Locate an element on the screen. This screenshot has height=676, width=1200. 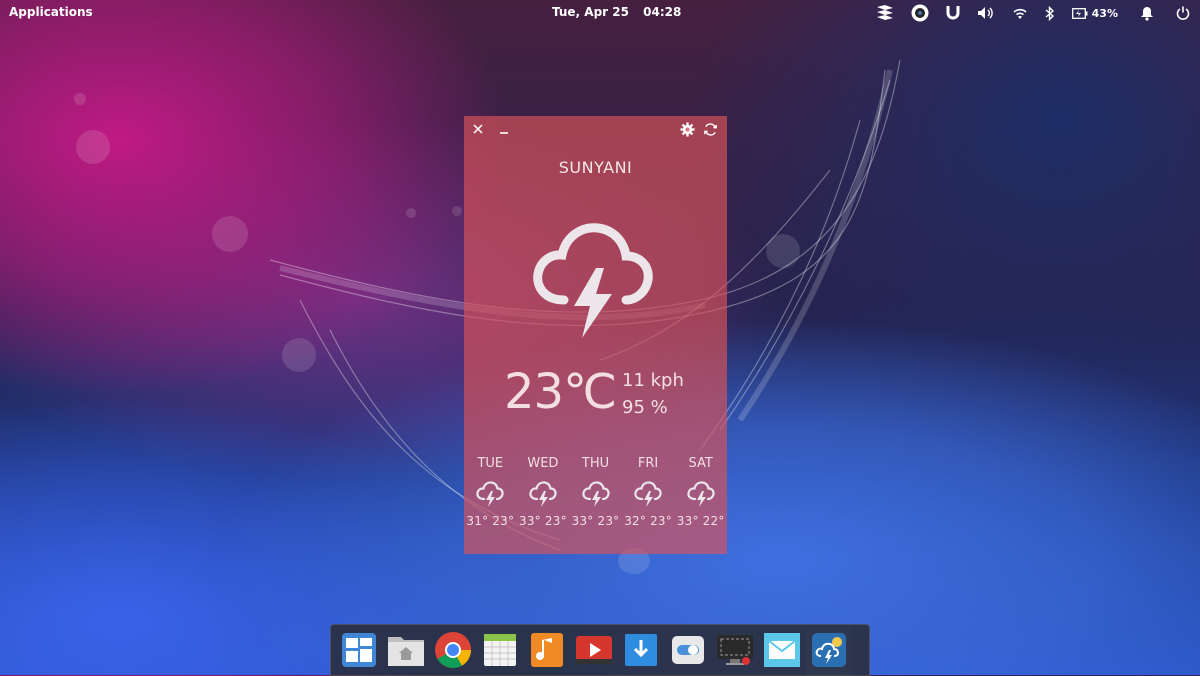
applications-menu: Applications is located at coordinates (51, 12).